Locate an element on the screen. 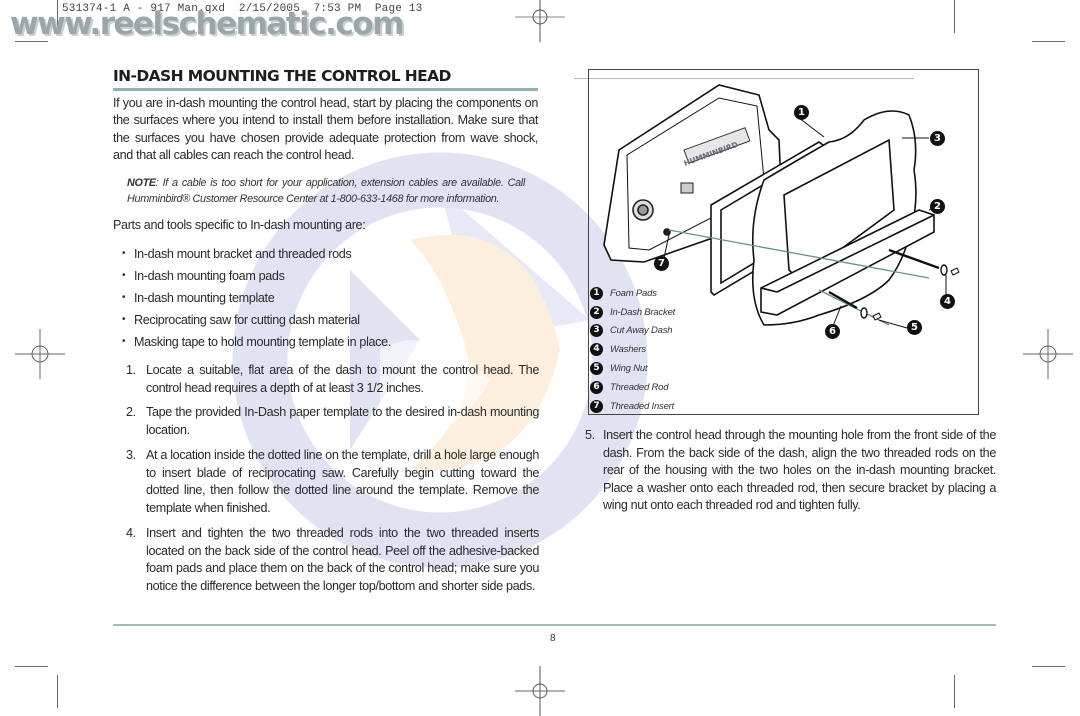  legend-item: 6 Threaded Rod is located at coordinates (632, 387).